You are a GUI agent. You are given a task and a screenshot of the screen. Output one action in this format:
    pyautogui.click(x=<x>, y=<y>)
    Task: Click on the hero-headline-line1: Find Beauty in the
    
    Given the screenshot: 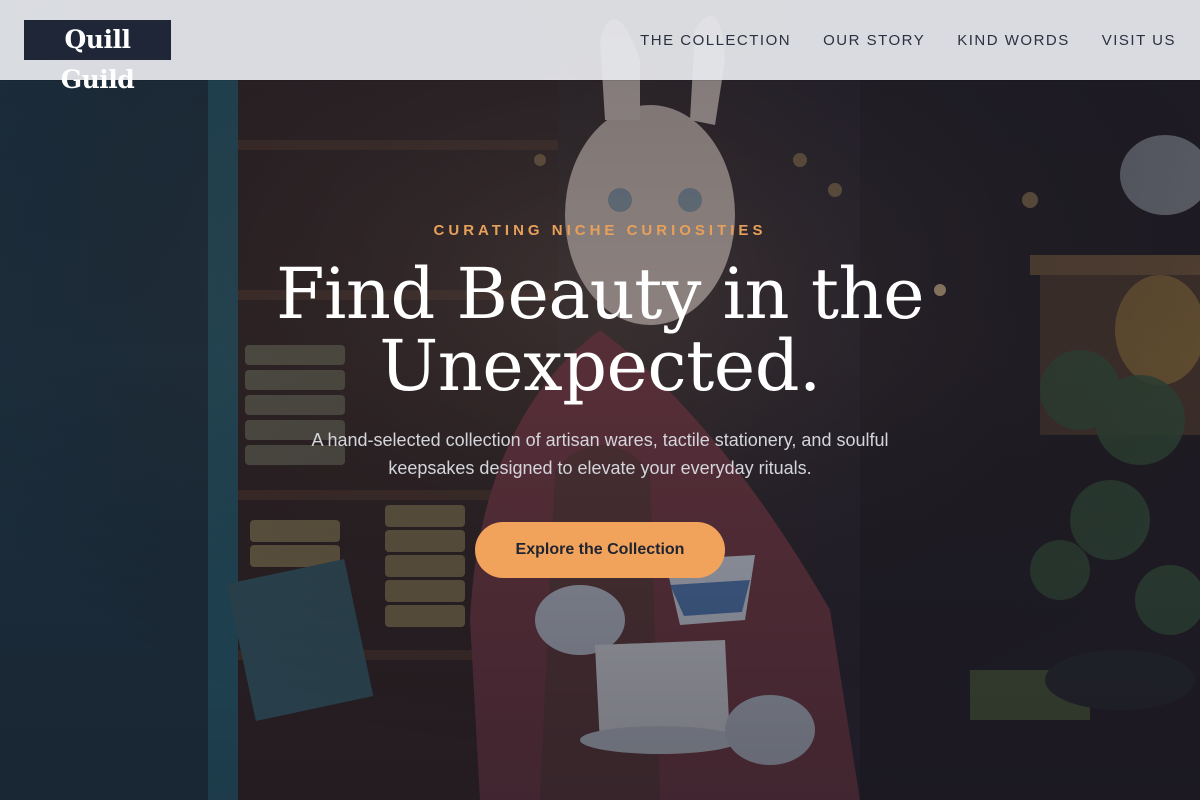 What is the action you would take?
    pyautogui.click(x=600, y=294)
    